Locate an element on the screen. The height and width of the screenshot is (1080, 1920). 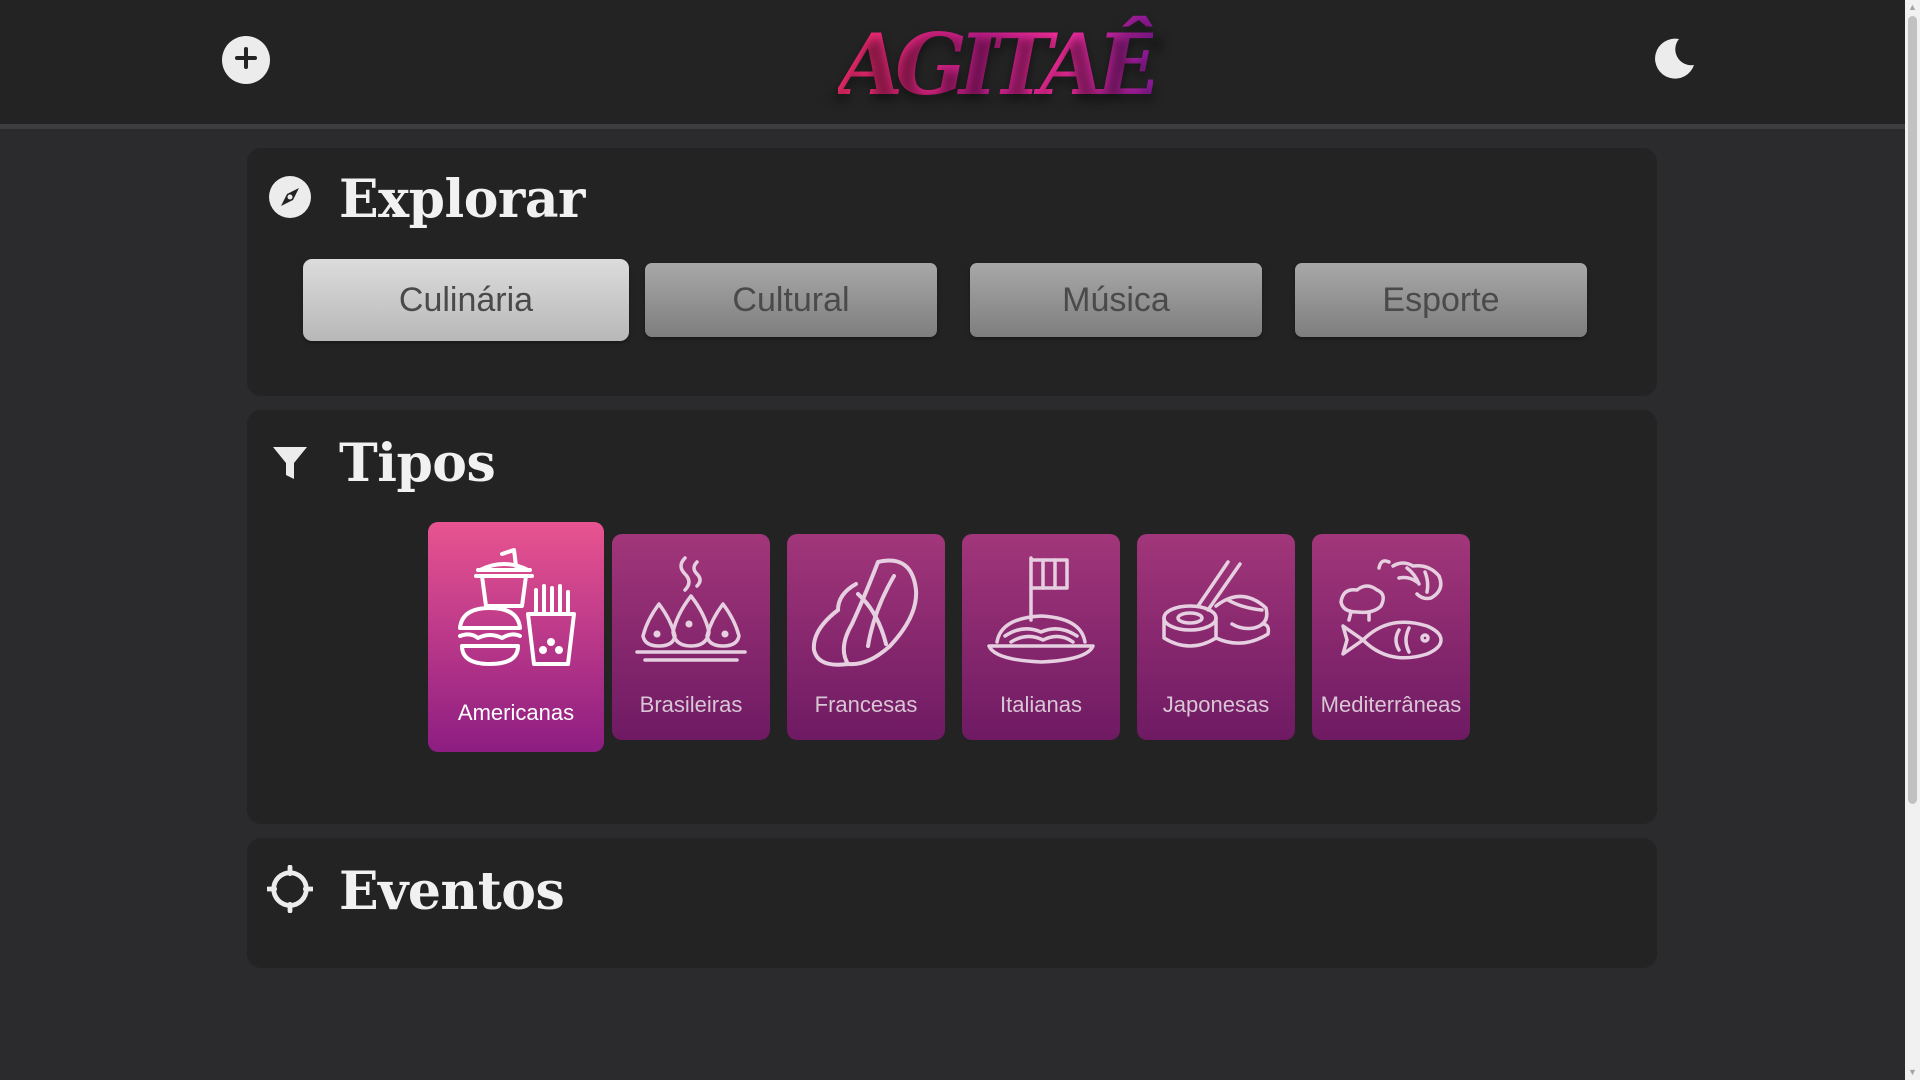
page-scrollbar: ▲ ▼ is located at coordinates (1912, 540).